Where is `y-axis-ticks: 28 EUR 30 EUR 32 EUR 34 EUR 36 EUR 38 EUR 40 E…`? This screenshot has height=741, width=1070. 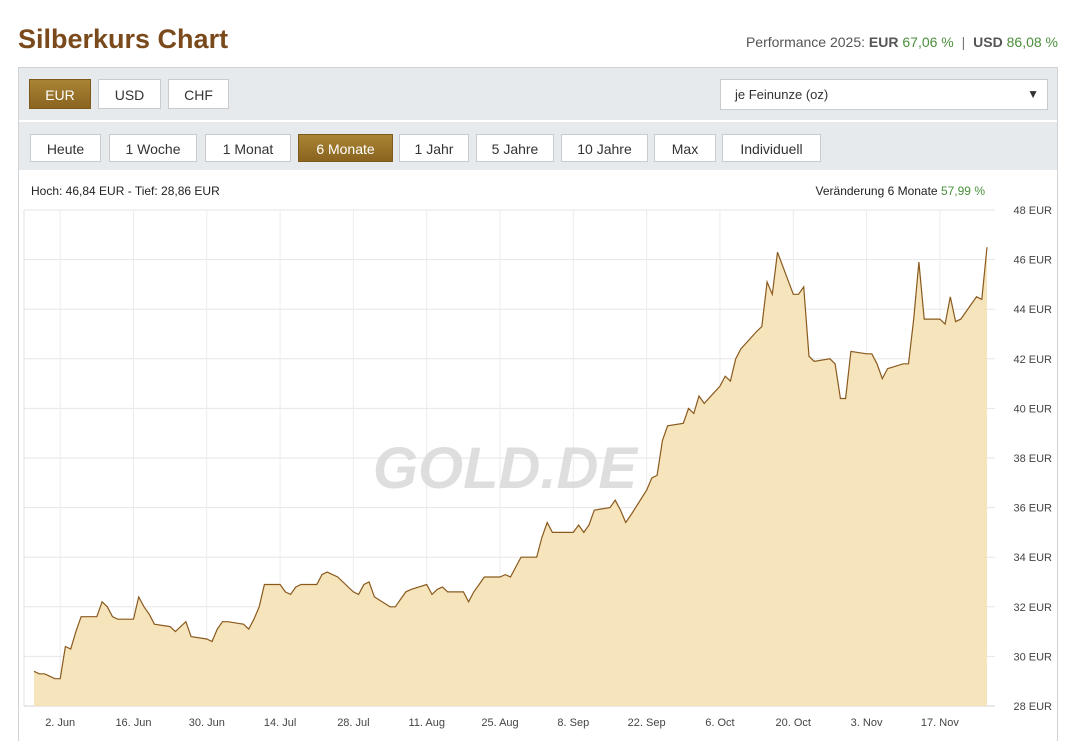
y-axis-ticks: 28 EUR 30 EUR 32 EUR 34 EUR 36 EUR 38 EUR 40 E… is located at coordinates (1032, 459).